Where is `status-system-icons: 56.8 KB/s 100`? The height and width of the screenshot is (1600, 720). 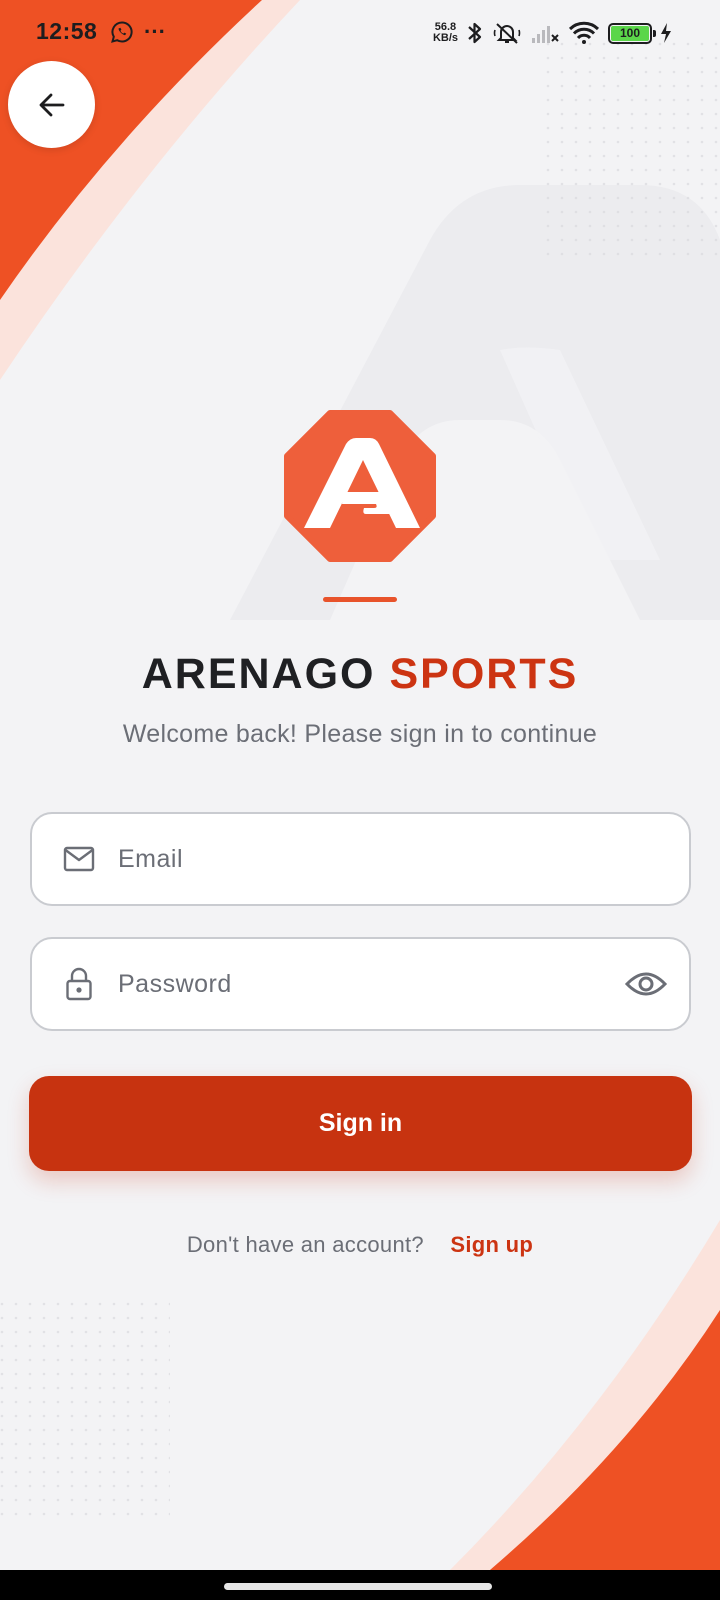 status-system-icons: 56.8 KB/s 100 is located at coordinates (552, 33).